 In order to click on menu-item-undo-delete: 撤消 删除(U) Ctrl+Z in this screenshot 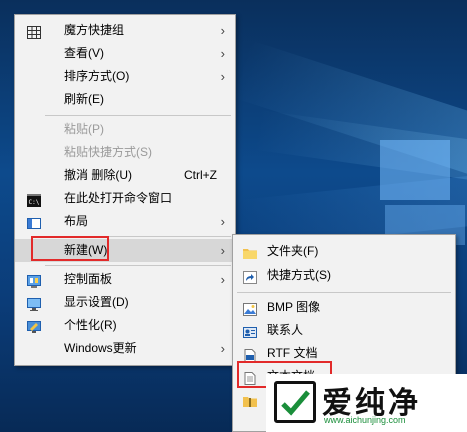, I will do `click(125, 175)`.